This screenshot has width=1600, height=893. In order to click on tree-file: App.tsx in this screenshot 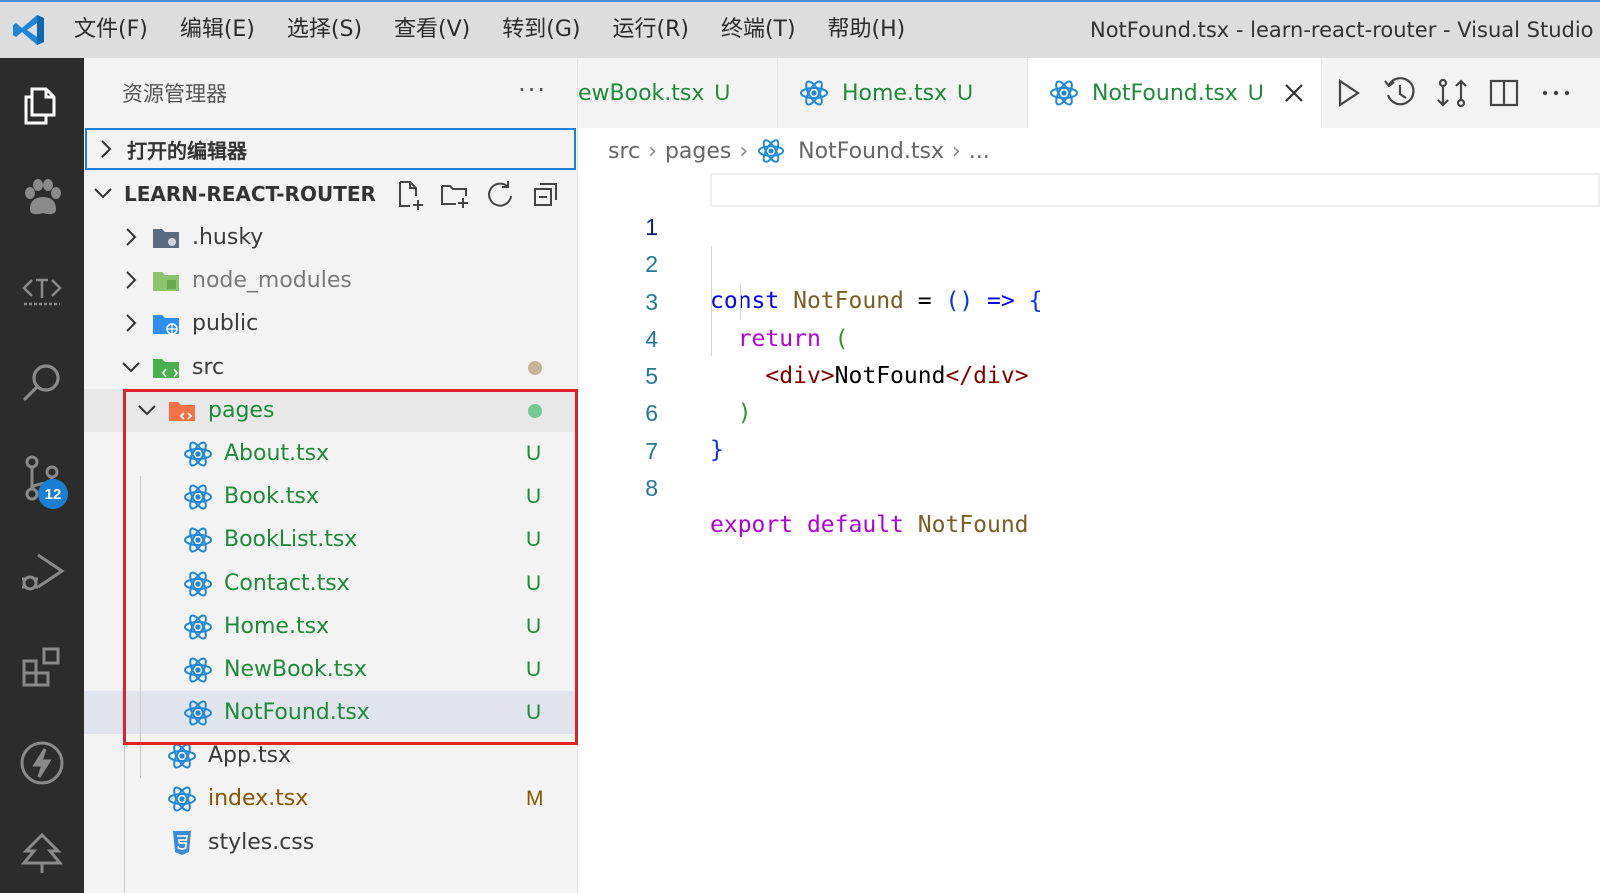, I will do `click(330, 755)`.